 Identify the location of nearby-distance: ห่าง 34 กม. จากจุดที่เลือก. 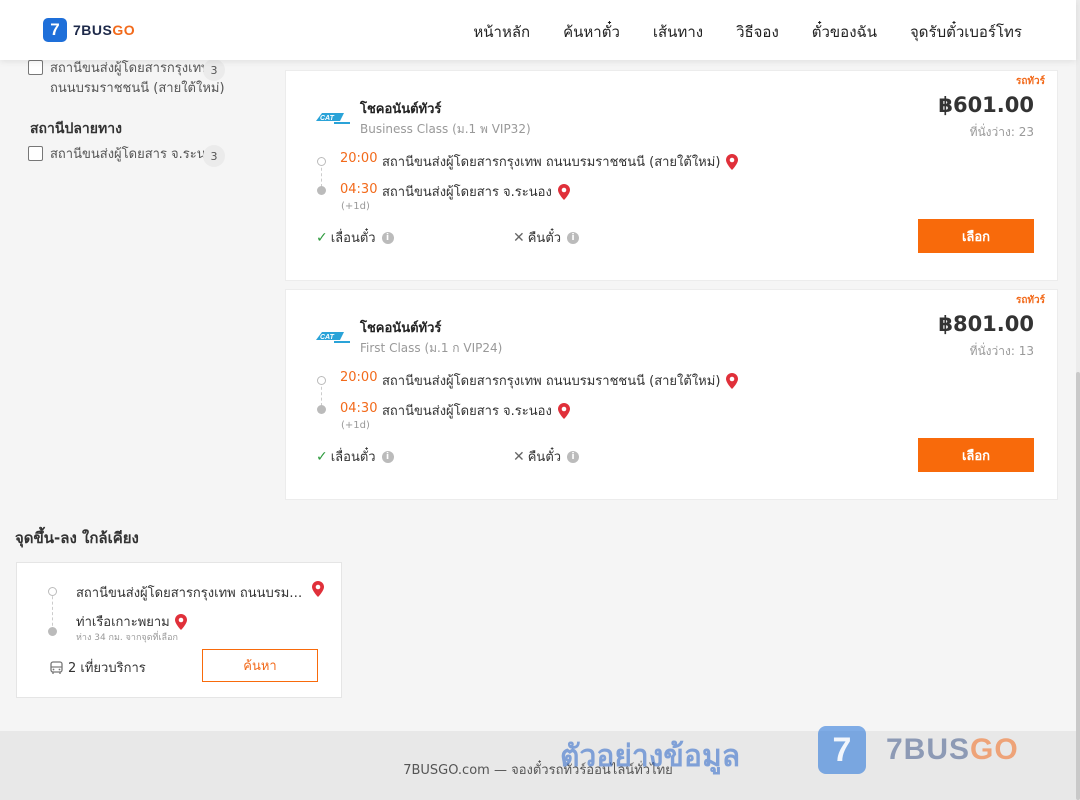
(127, 638).